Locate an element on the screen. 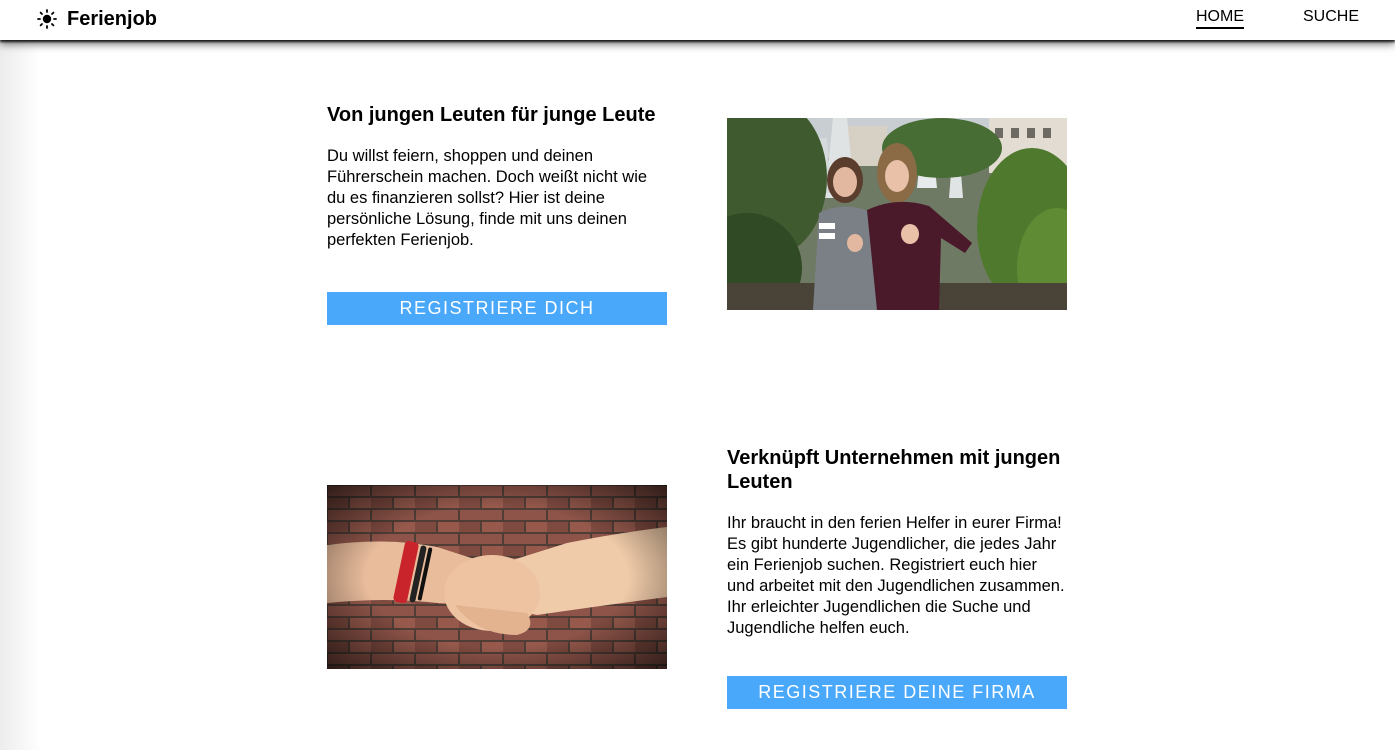 The width and height of the screenshot is (1395, 750). section-heading: Verknüpft Unternehmen mit jungen Leuten is located at coordinates (894, 470).